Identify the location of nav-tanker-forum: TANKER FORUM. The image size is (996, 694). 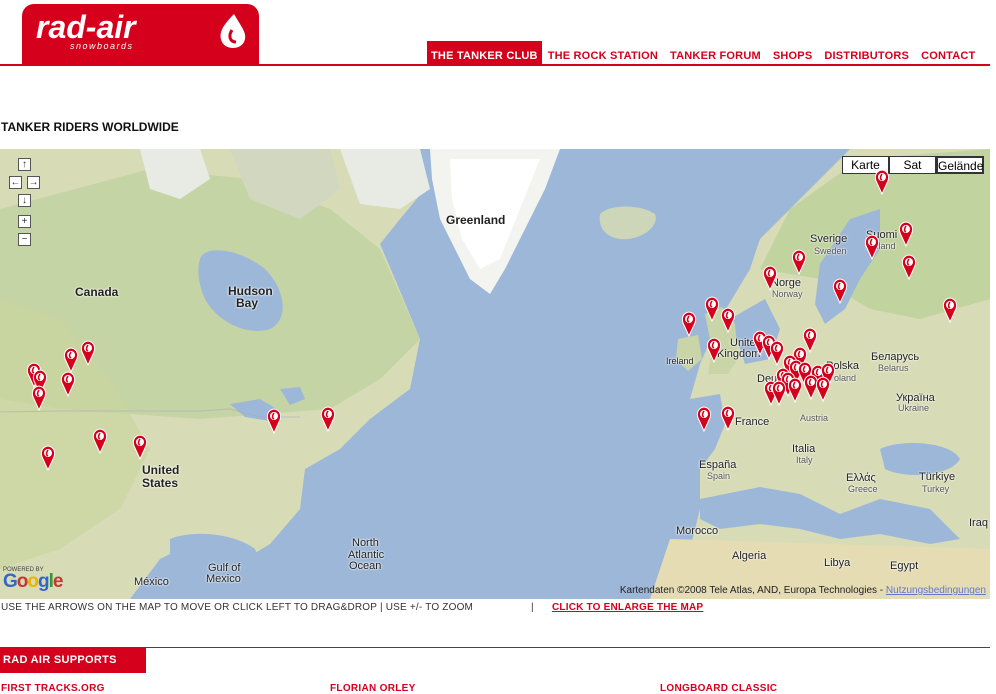
(715, 52).